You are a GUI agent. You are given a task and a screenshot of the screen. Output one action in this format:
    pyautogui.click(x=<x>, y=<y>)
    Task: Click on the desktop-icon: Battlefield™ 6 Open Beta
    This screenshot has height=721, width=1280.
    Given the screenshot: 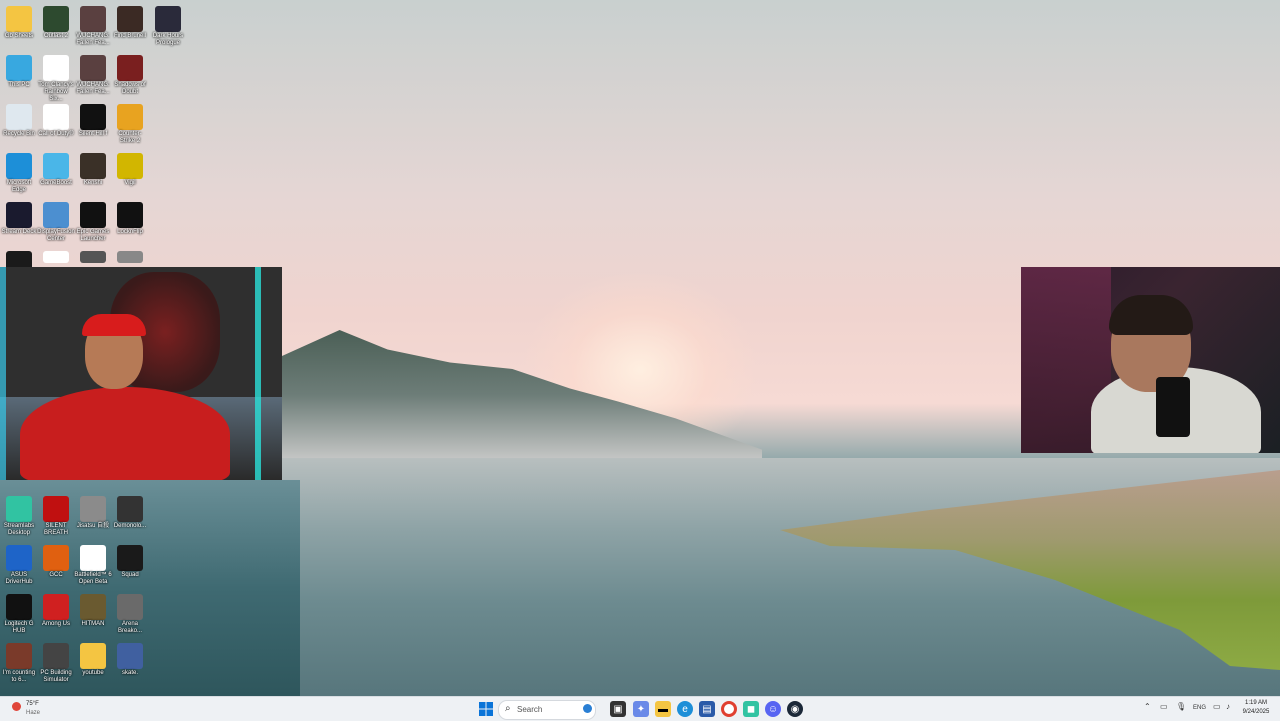 What is the action you would take?
    pyautogui.click(x=93, y=564)
    